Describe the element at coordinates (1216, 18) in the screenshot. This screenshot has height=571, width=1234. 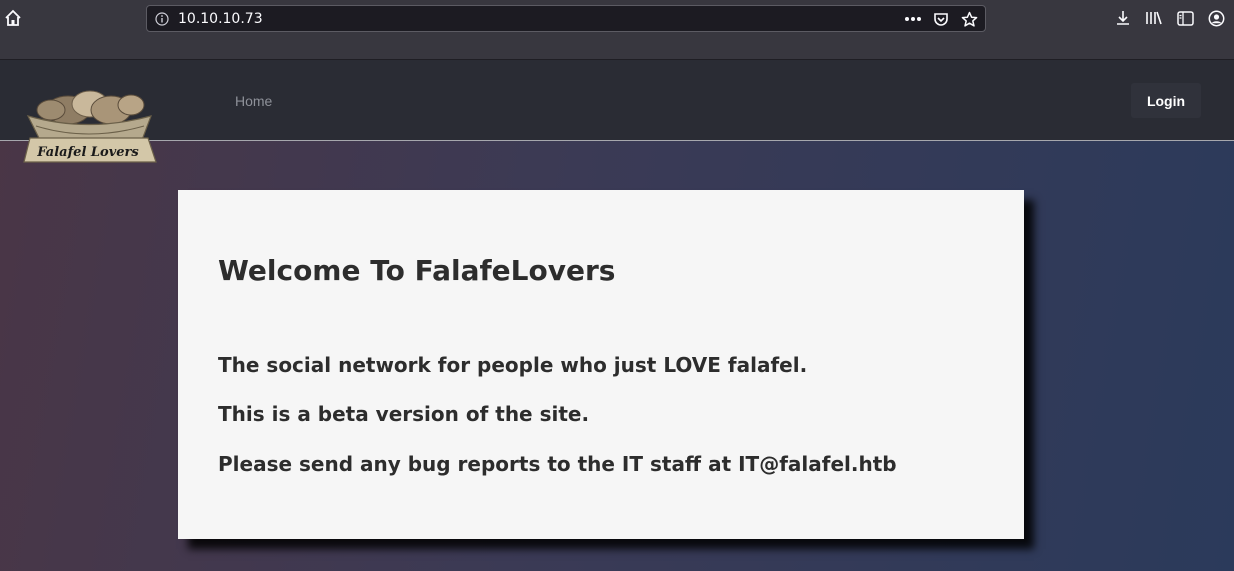
I see `account-icon` at that location.